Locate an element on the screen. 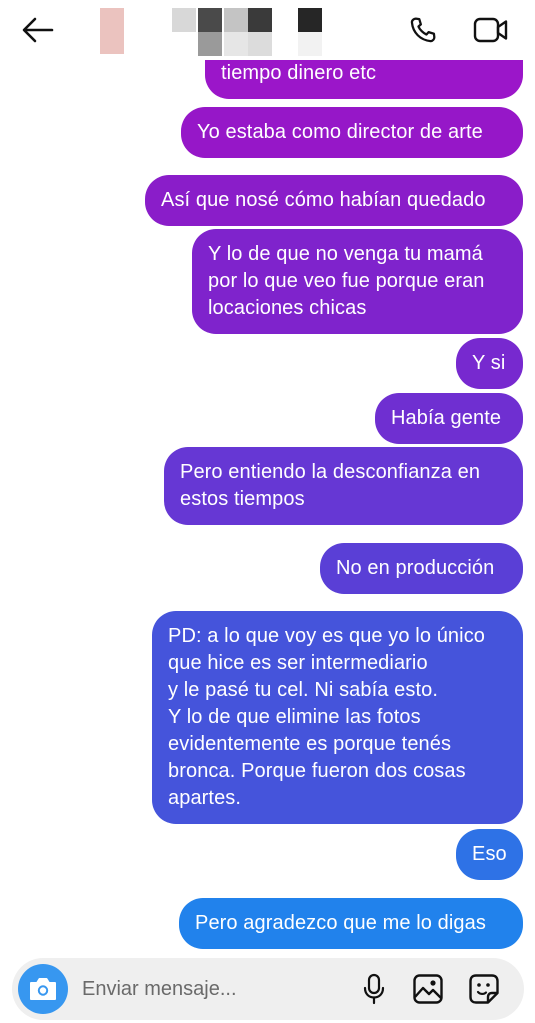  gallery-button is located at coordinates (428, 989).